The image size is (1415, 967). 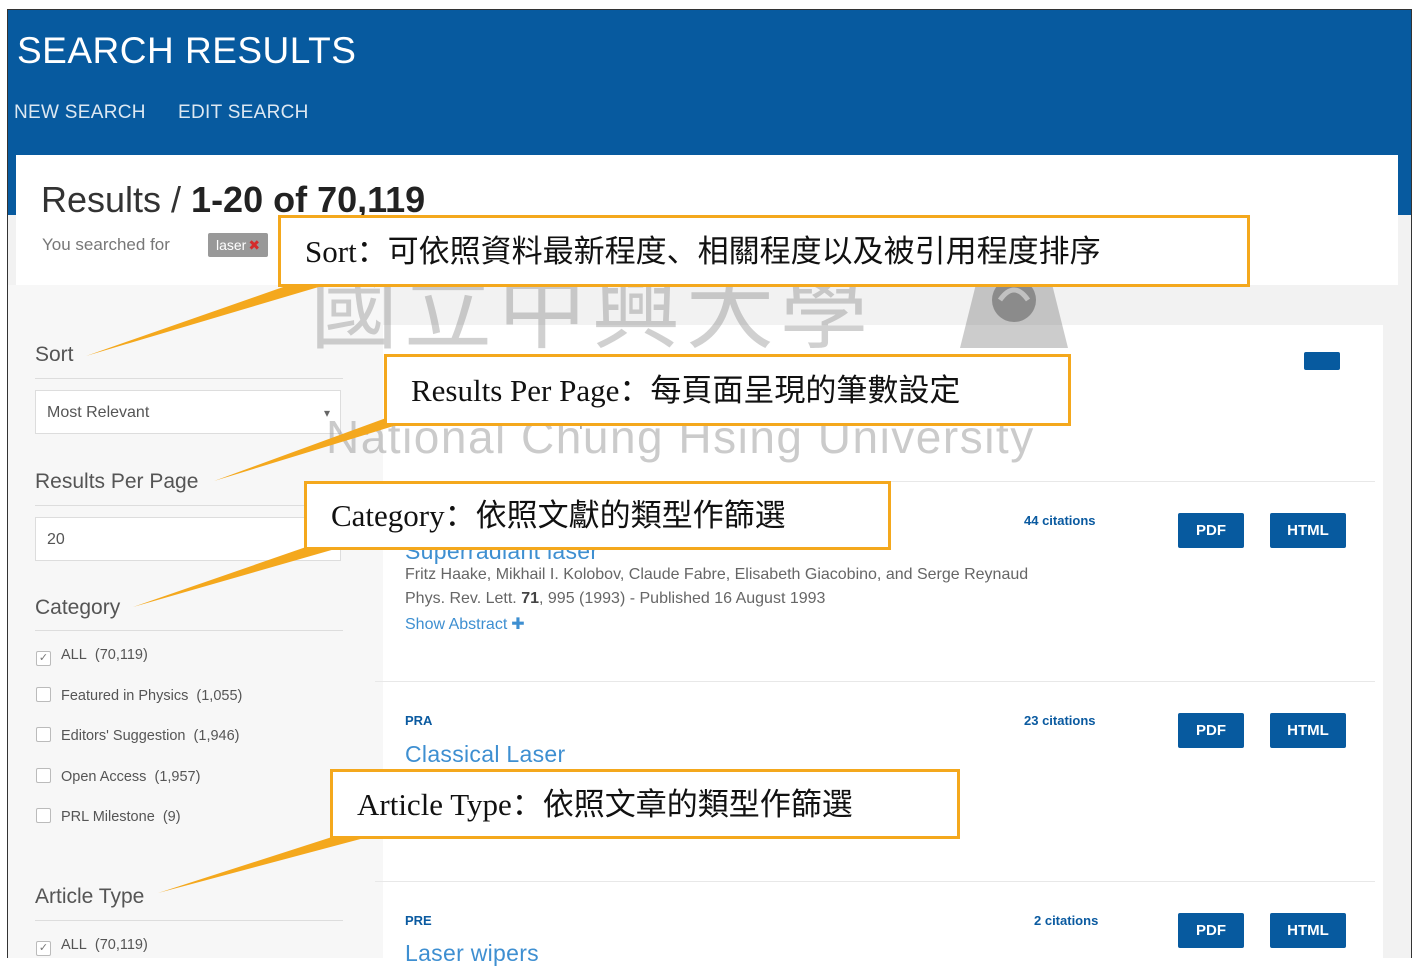 What do you see at coordinates (645, 804) in the screenshot?
I see `article-type-callout: Article Type：依照文章的類型作篩選` at bounding box center [645, 804].